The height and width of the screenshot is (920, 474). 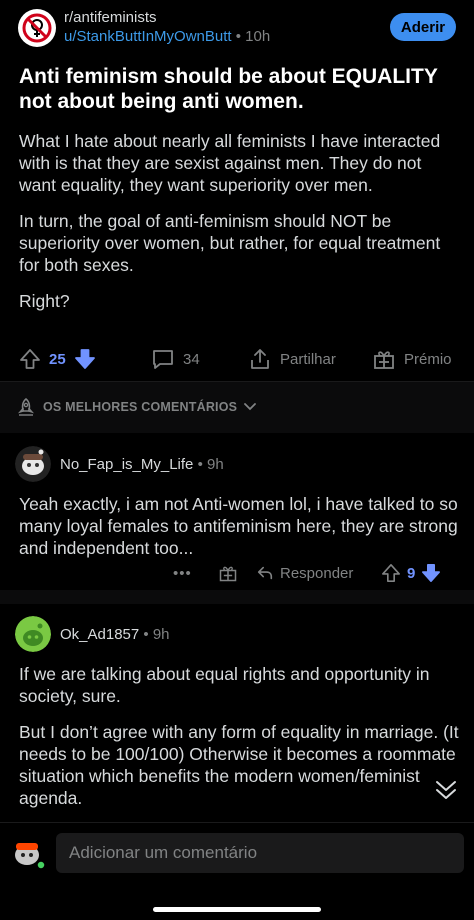 I want to click on comment-action-bar: ••• Responder 9, so click(x=237, y=573).